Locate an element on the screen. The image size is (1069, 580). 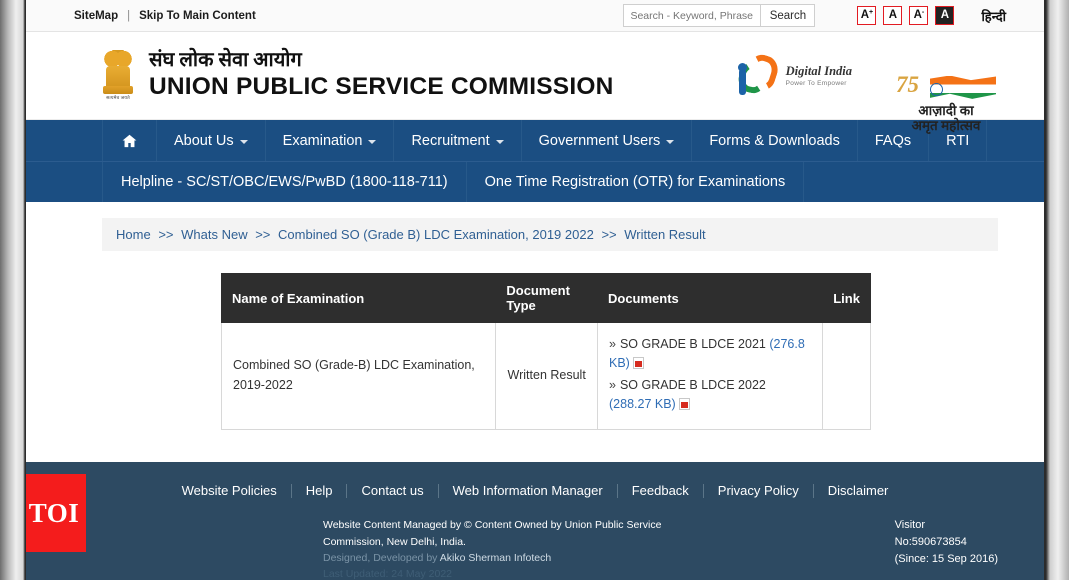
visitor-label: Visitor is located at coordinates (910, 525).